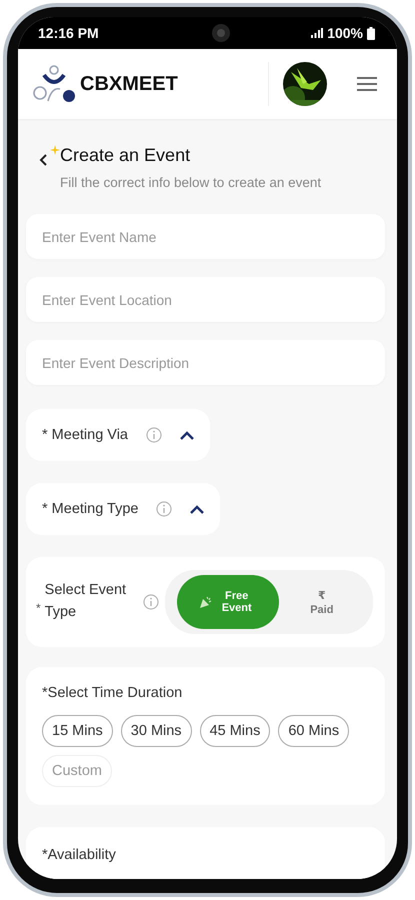 The height and width of the screenshot is (900, 415). What do you see at coordinates (205, 362) in the screenshot?
I see `input-field: Enter Event Description` at bounding box center [205, 362].